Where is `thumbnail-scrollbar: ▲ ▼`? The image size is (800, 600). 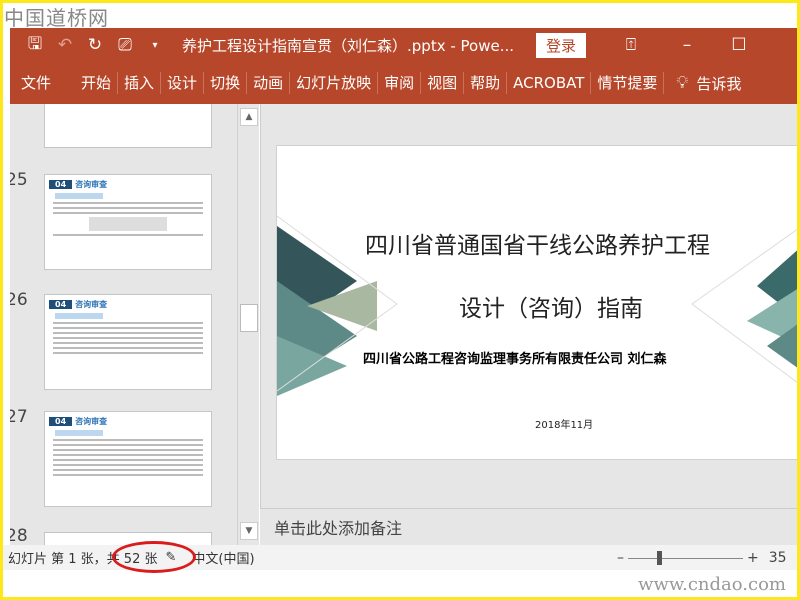 thumbnail-scrollbar: ▲ ▼ is located at coordinates (248, 324).